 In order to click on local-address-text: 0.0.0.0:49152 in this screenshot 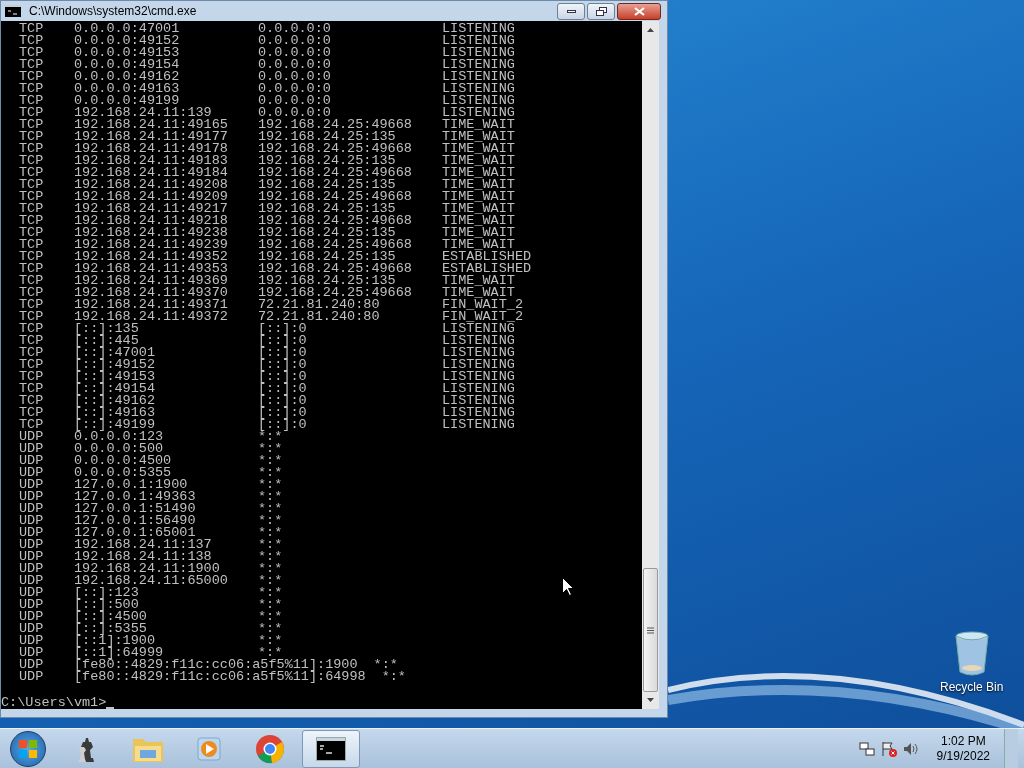, I will do `click(127, 41)`.